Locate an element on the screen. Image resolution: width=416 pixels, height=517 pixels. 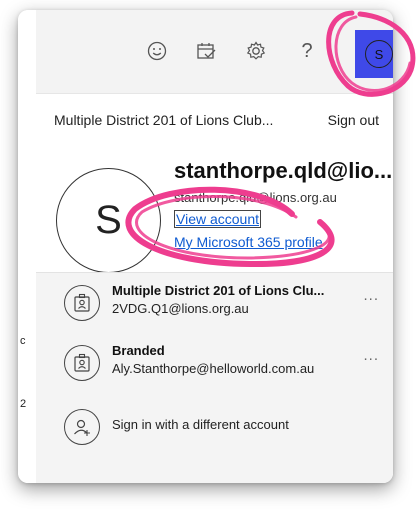
help-icon: ? is located at coordinates (307, 51).